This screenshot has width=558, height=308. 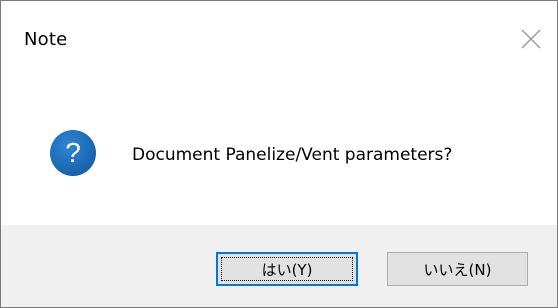 I want to click on dialog-message: Document Panelize/Vent parameters?, so click(x=292, y=155).